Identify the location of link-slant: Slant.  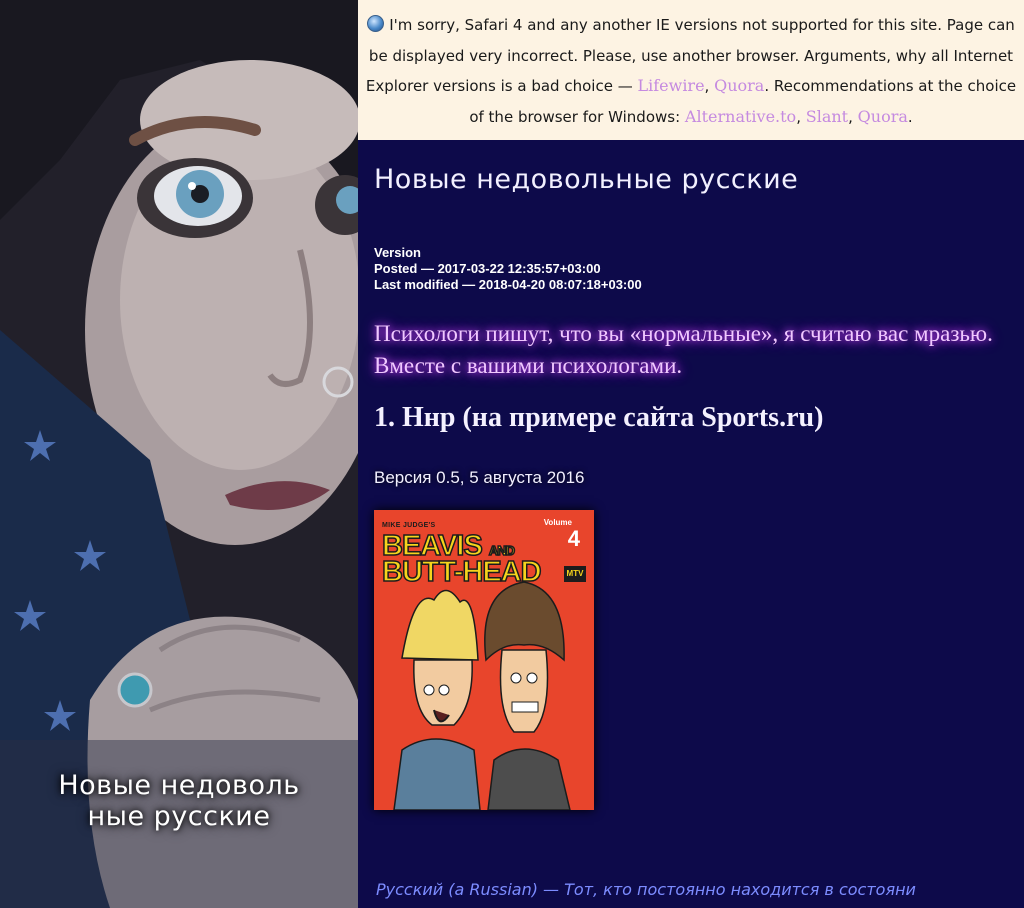
(827, 116).